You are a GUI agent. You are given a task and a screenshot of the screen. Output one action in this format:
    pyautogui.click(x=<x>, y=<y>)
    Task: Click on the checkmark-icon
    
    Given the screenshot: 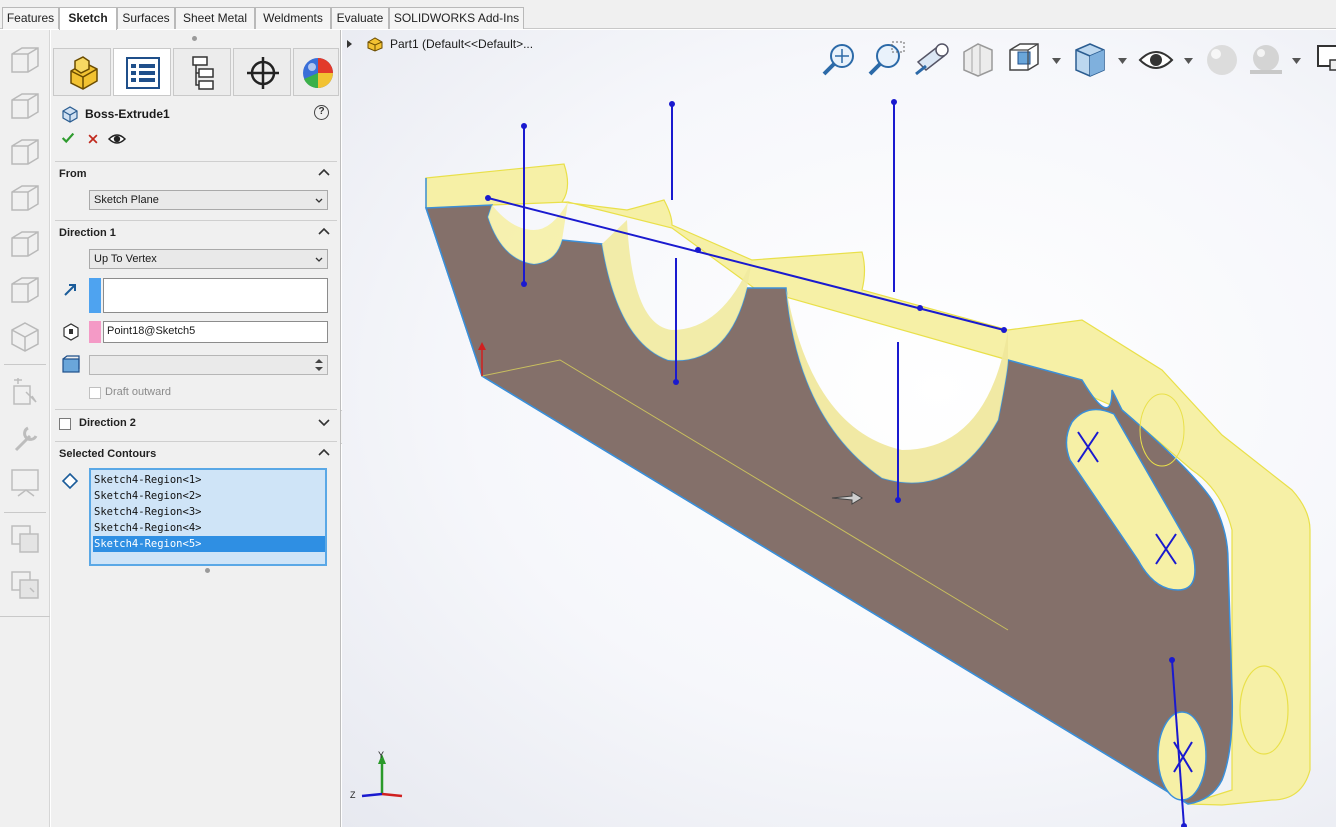 What is the action you would take?
    pyautogui.click(x=68, y=138)
    